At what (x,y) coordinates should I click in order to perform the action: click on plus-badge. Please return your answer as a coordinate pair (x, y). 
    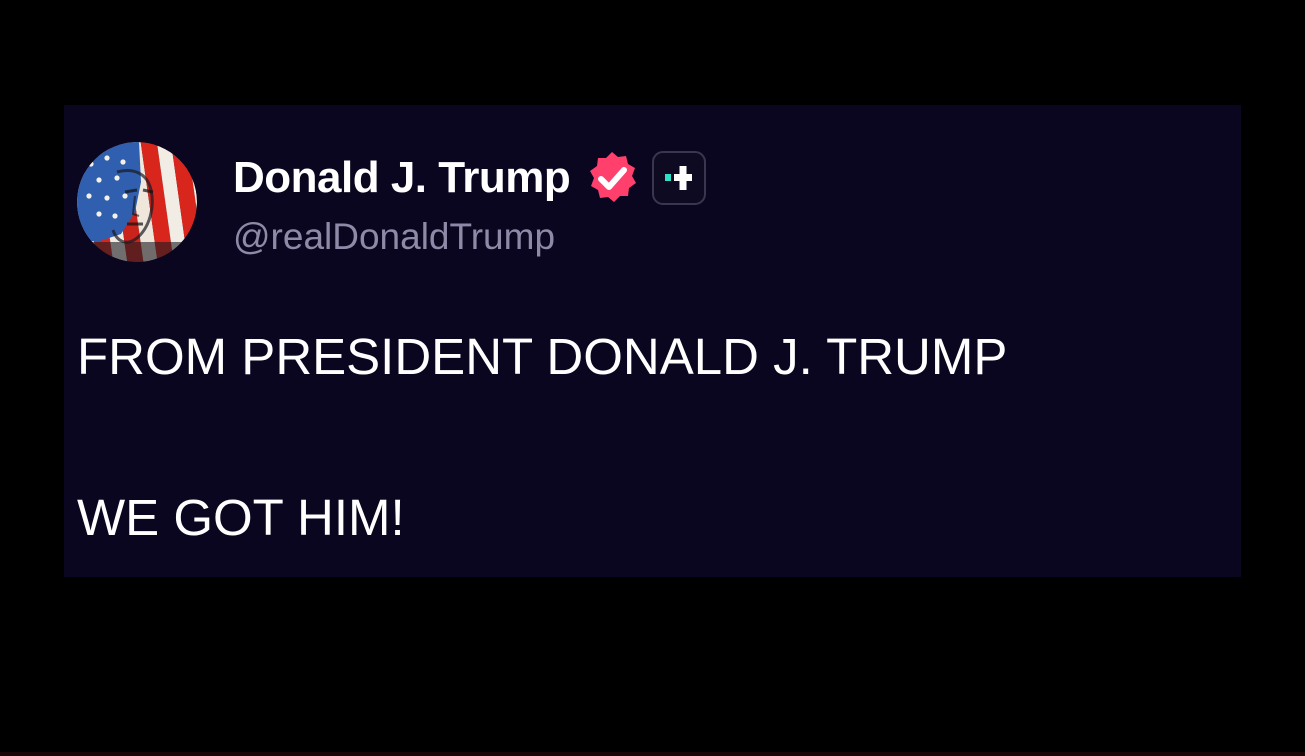
    Looking at the image, I should click on (679, 178).